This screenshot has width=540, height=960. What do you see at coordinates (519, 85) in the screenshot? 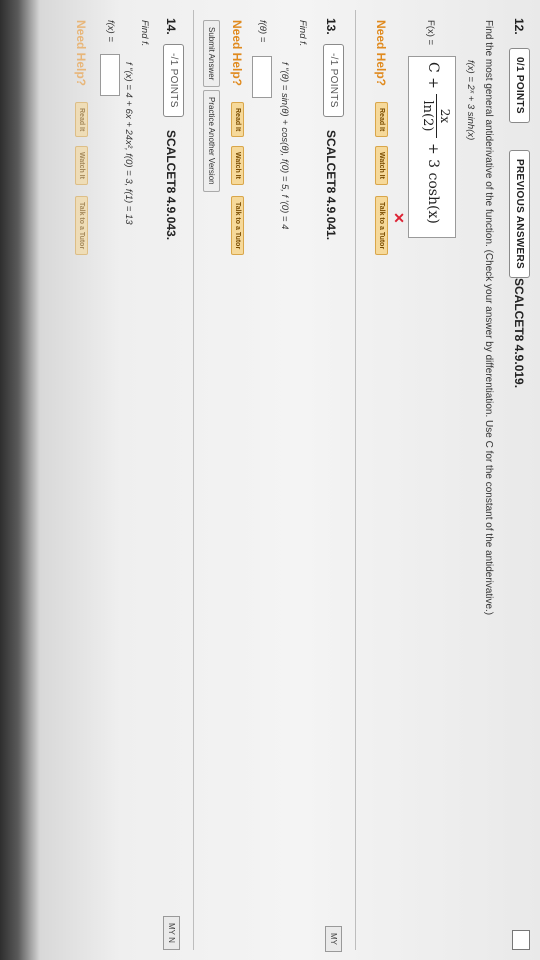
I see `q12-points-tab: 0/1 POINTS` at bounding box center [519, 85].